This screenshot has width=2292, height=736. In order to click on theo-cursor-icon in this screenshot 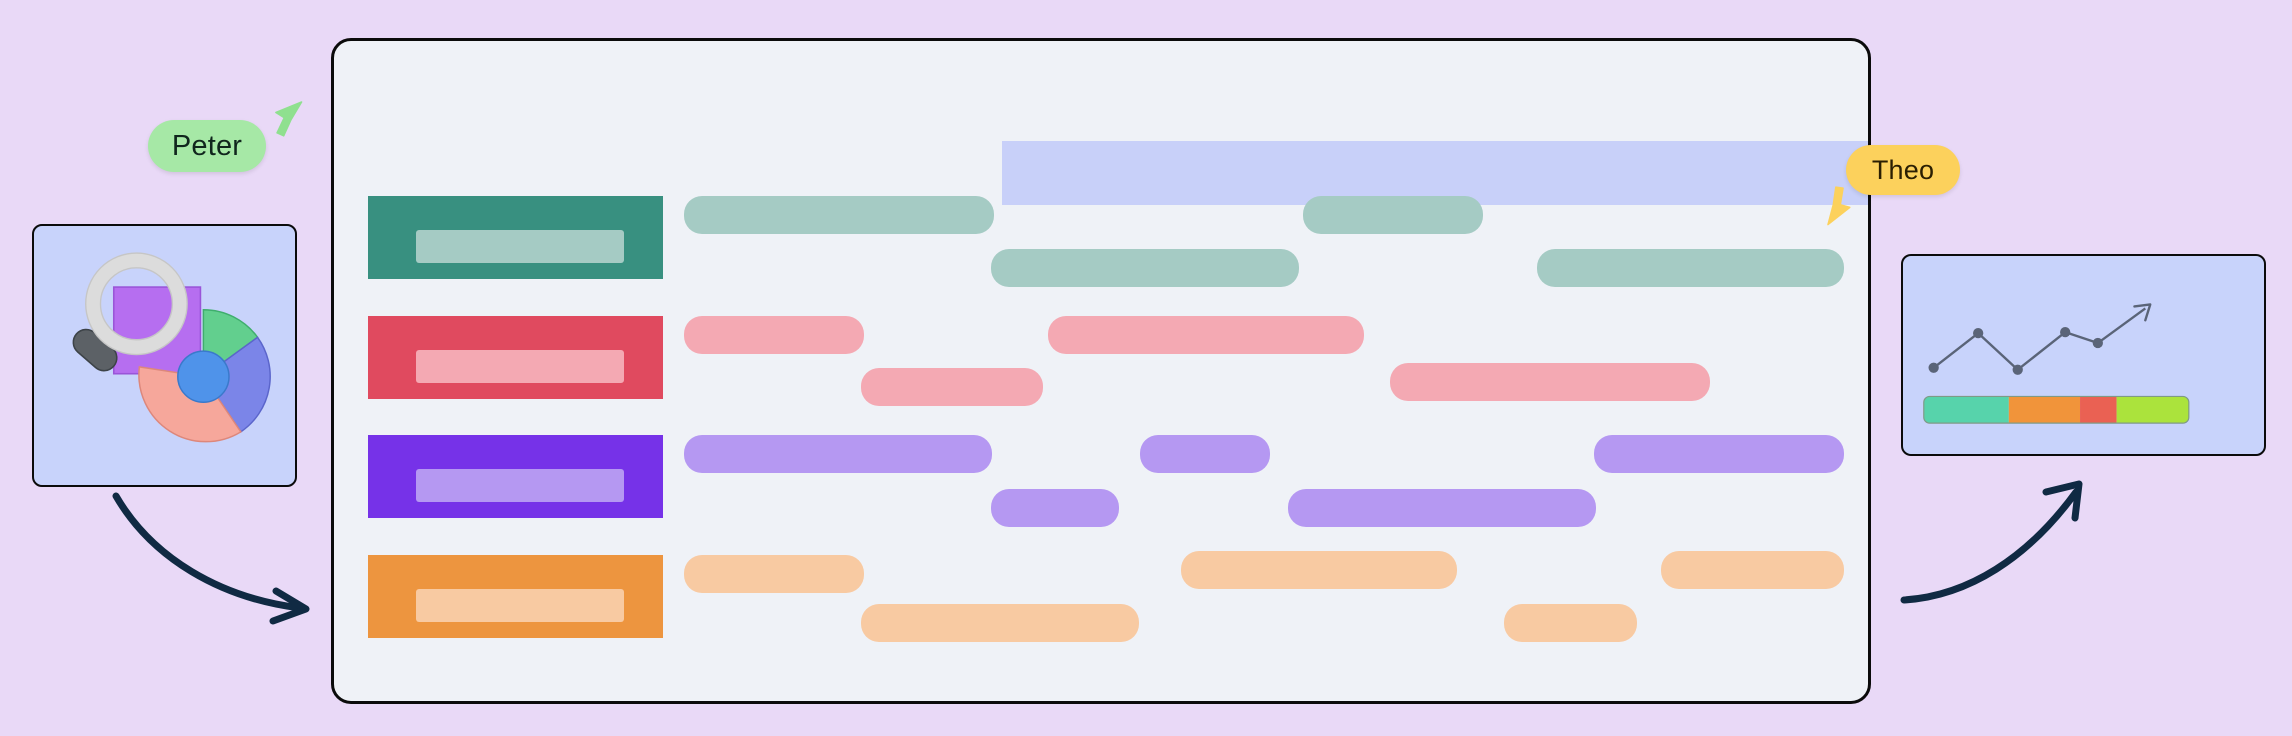, I will do `click(1845, 202)`.